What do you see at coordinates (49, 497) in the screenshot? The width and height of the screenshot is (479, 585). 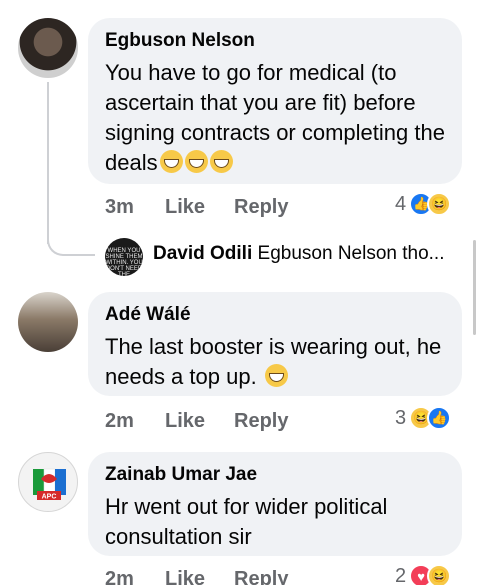 I see `svg-text: APC` at bounding box center [49, 497].